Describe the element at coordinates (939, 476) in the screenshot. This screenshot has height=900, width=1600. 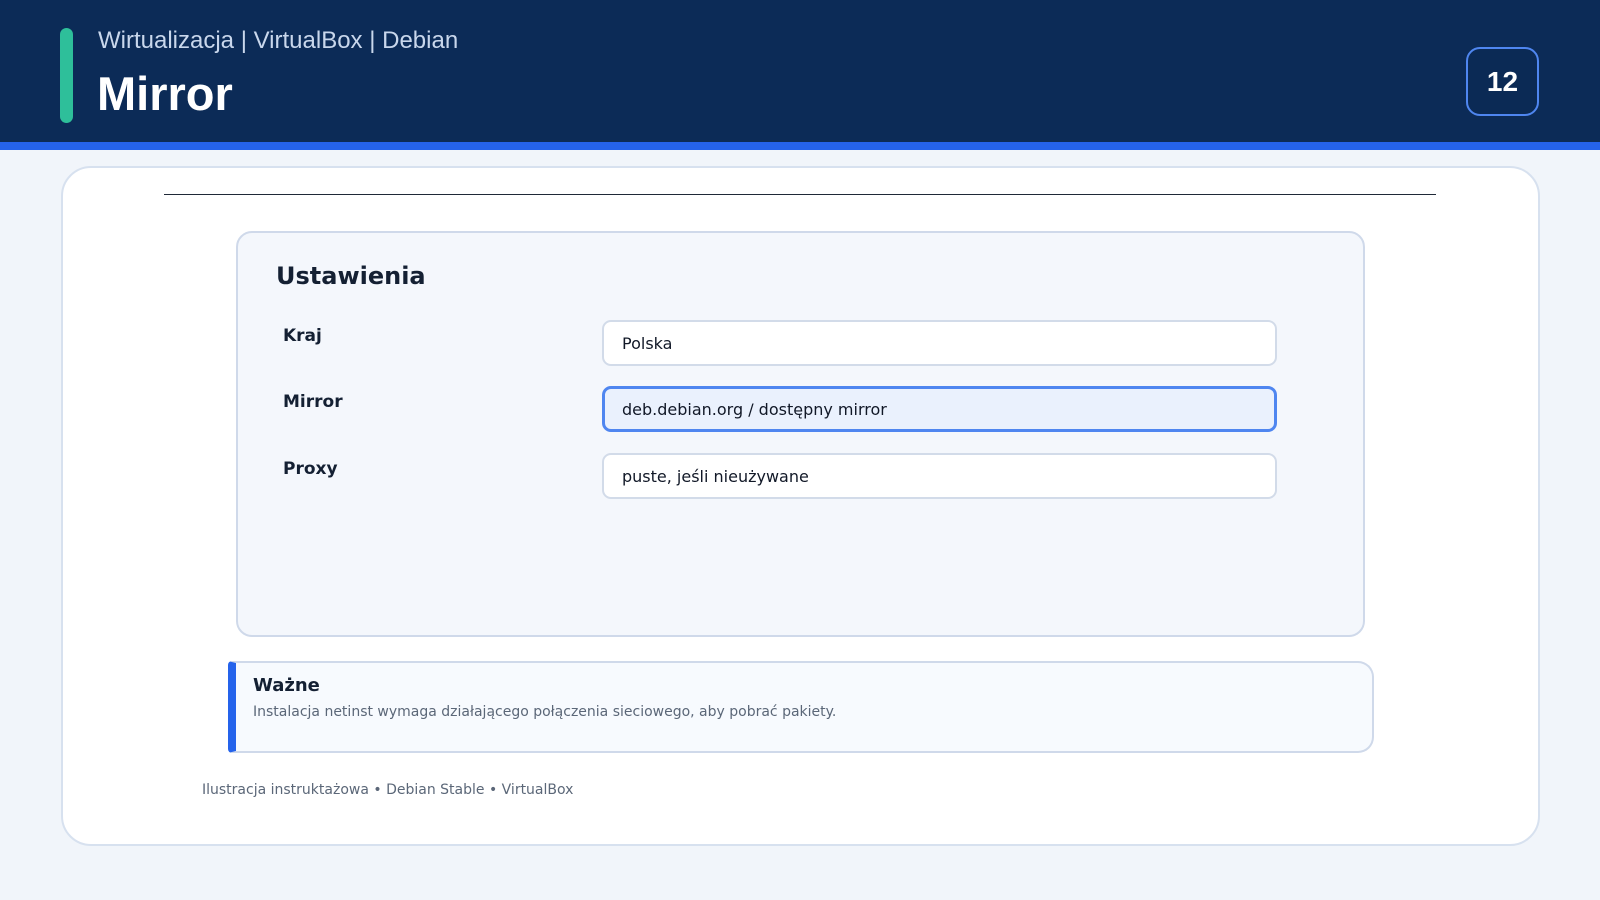
I see `proxy-field: puste, jeśli nieużywane` at that location.